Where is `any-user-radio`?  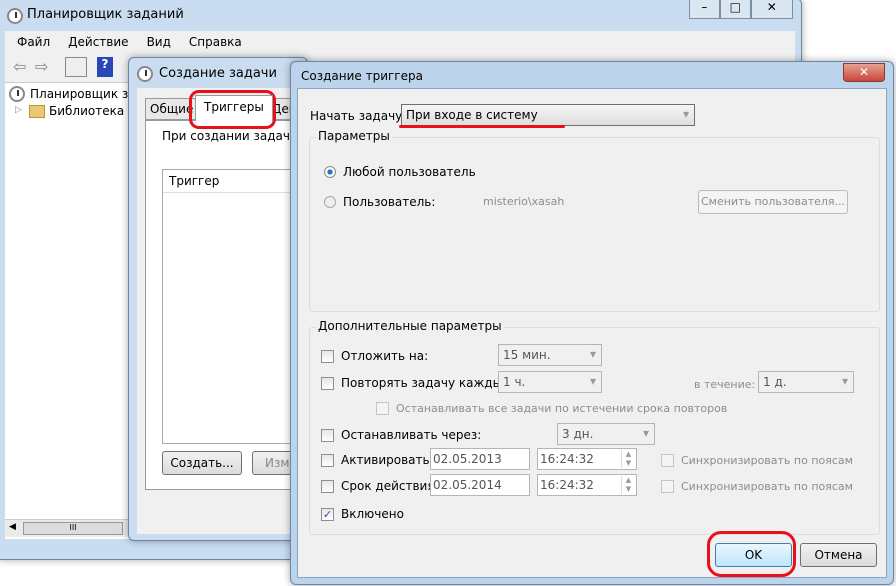 any-user-radio is located at coordinates (330, 172).